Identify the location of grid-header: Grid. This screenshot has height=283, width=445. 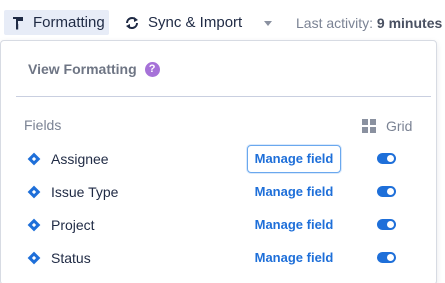
(387, 126).